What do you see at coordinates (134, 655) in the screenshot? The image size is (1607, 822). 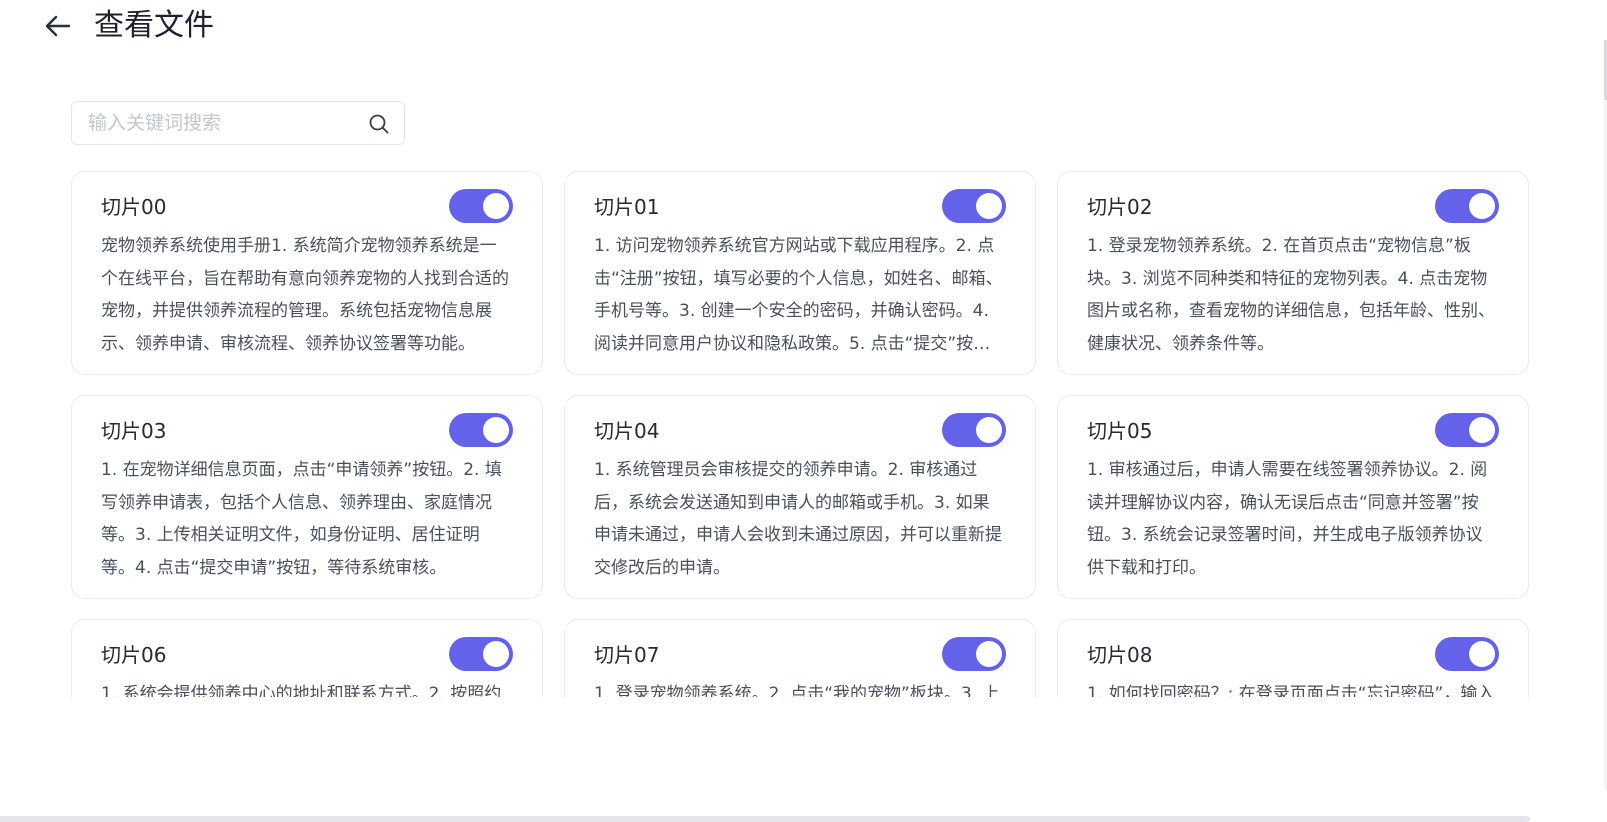 I see `slice-card-title: 切片06` at bounding box center [134, 655].